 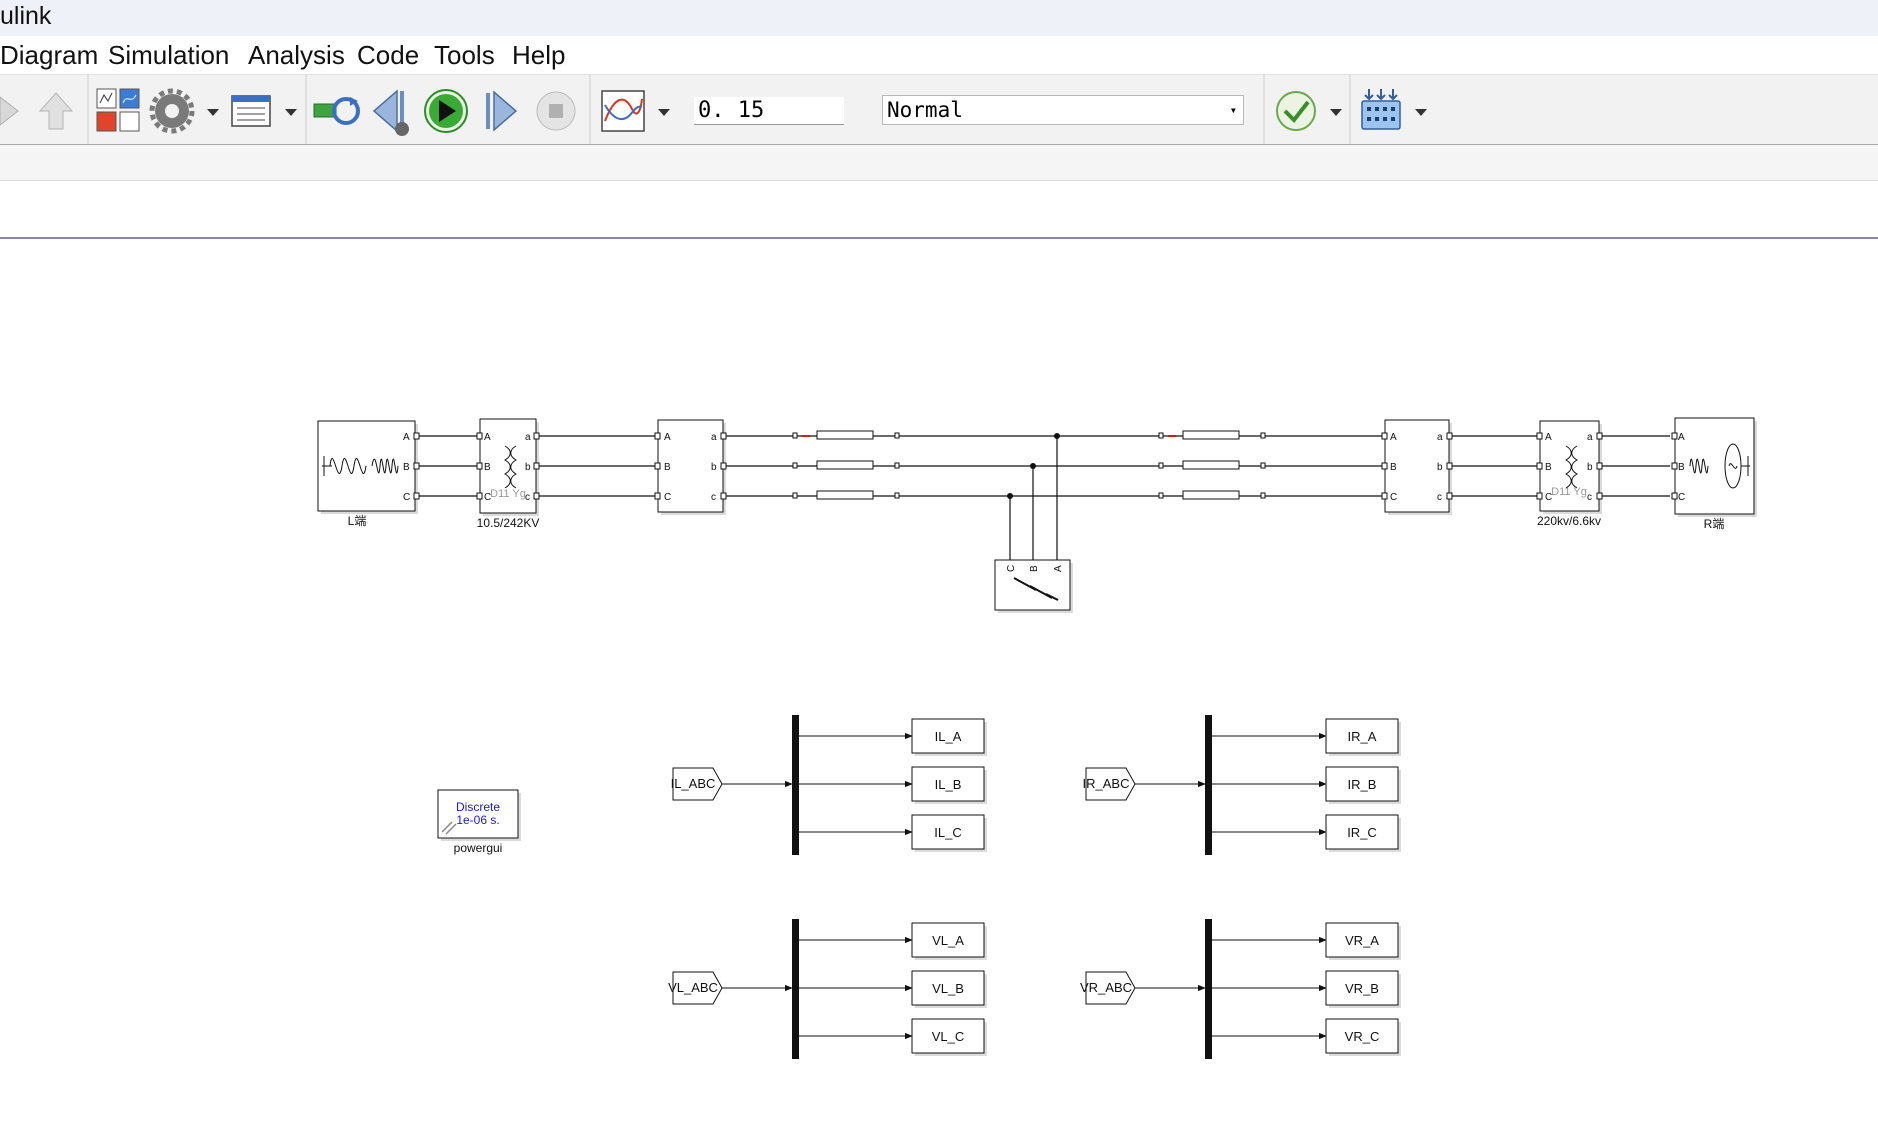 What do you see at coordinates (1239, 989) in the screenshot?
I see `demux-group-vr: VR_ABC VR_A VR_B VR_C` at bounding box center [1239, 989].